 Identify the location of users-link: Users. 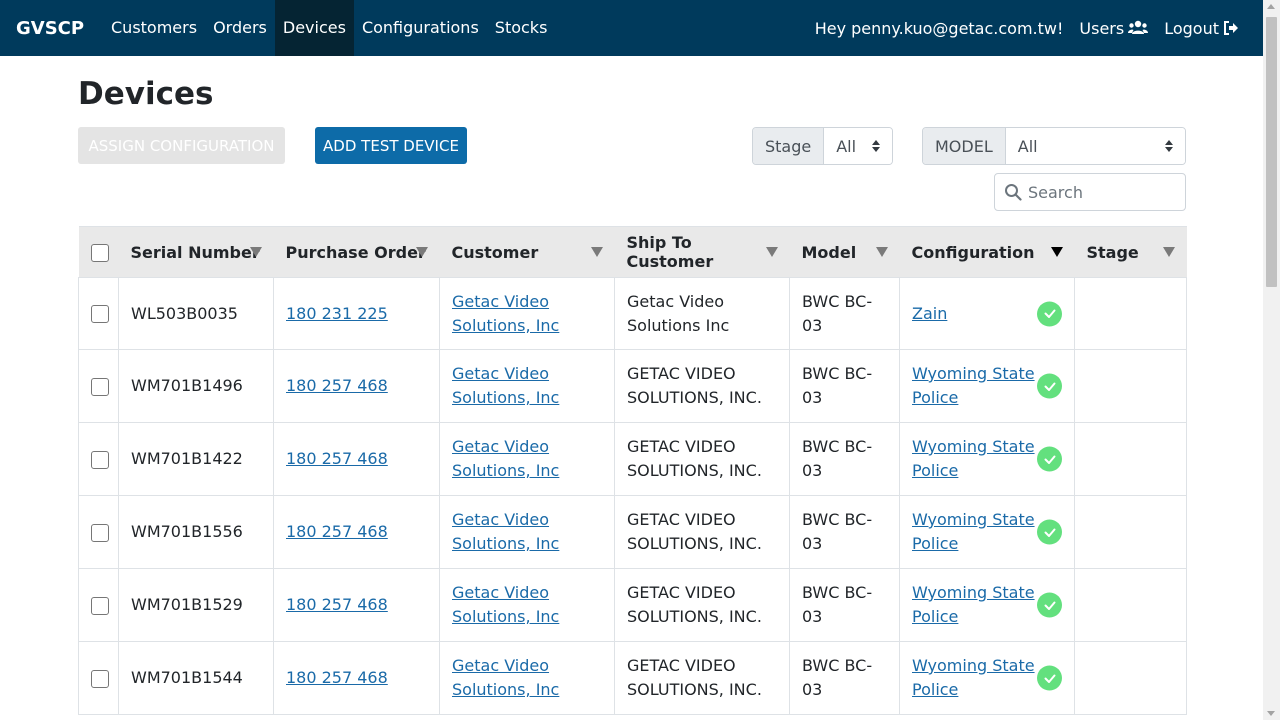
(1113, 28).